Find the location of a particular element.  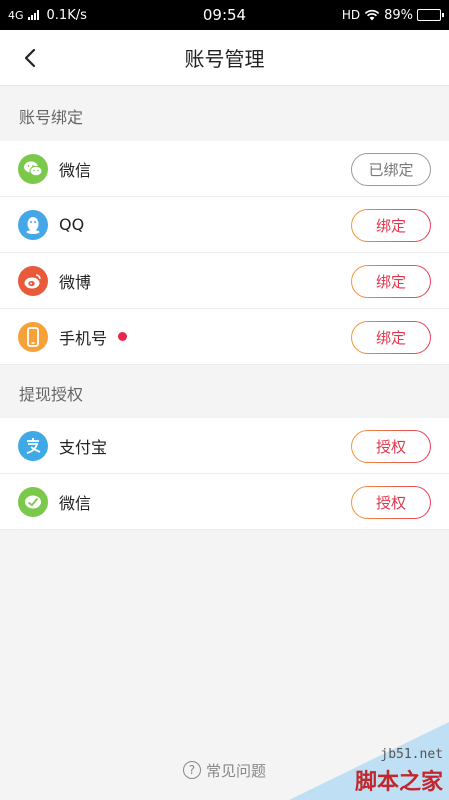

hd-indicator: HD is located at coordinates (351, 15).